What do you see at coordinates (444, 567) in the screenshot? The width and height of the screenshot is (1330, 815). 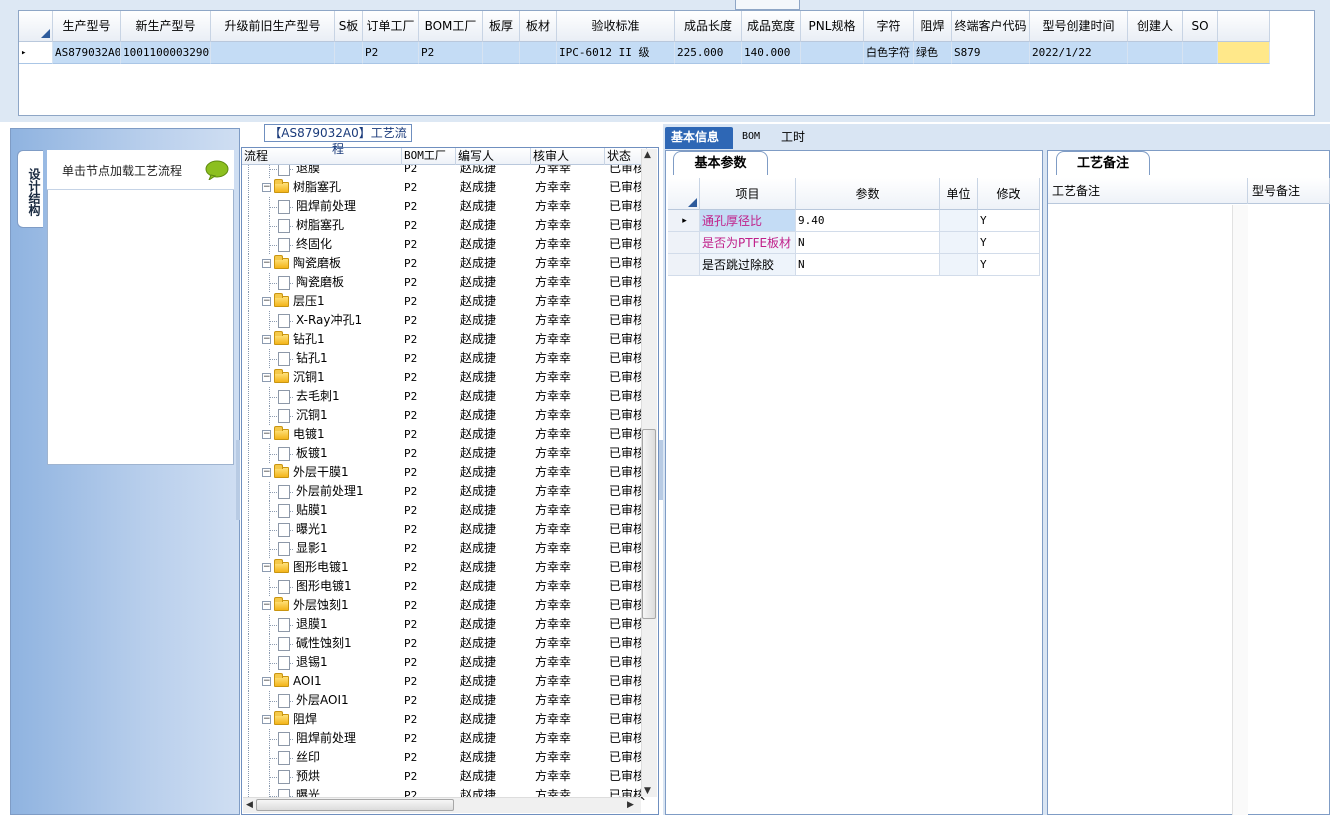 I see `tree-row: − 图形电镀1 P2 赵成捷 方幸幸 已审核` at bounding box center [444, 567].